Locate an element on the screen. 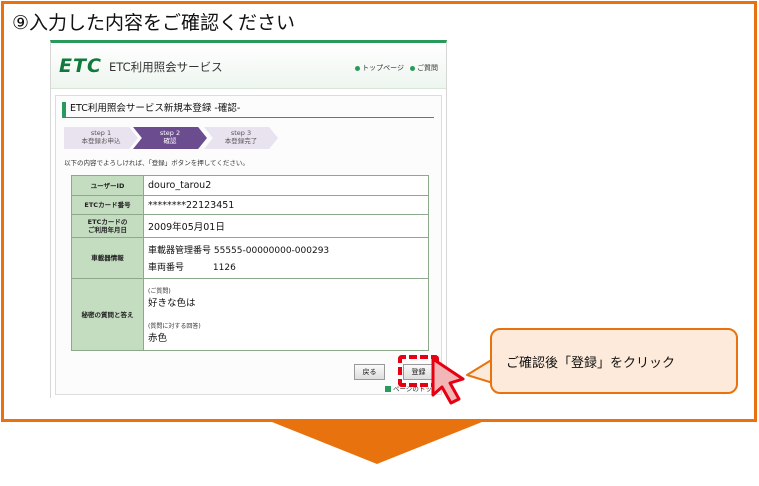 The width and height of the screenshot is (759, 486). table-row: ETCカード番号 ********22123451 is located at coordinates (250, 205).